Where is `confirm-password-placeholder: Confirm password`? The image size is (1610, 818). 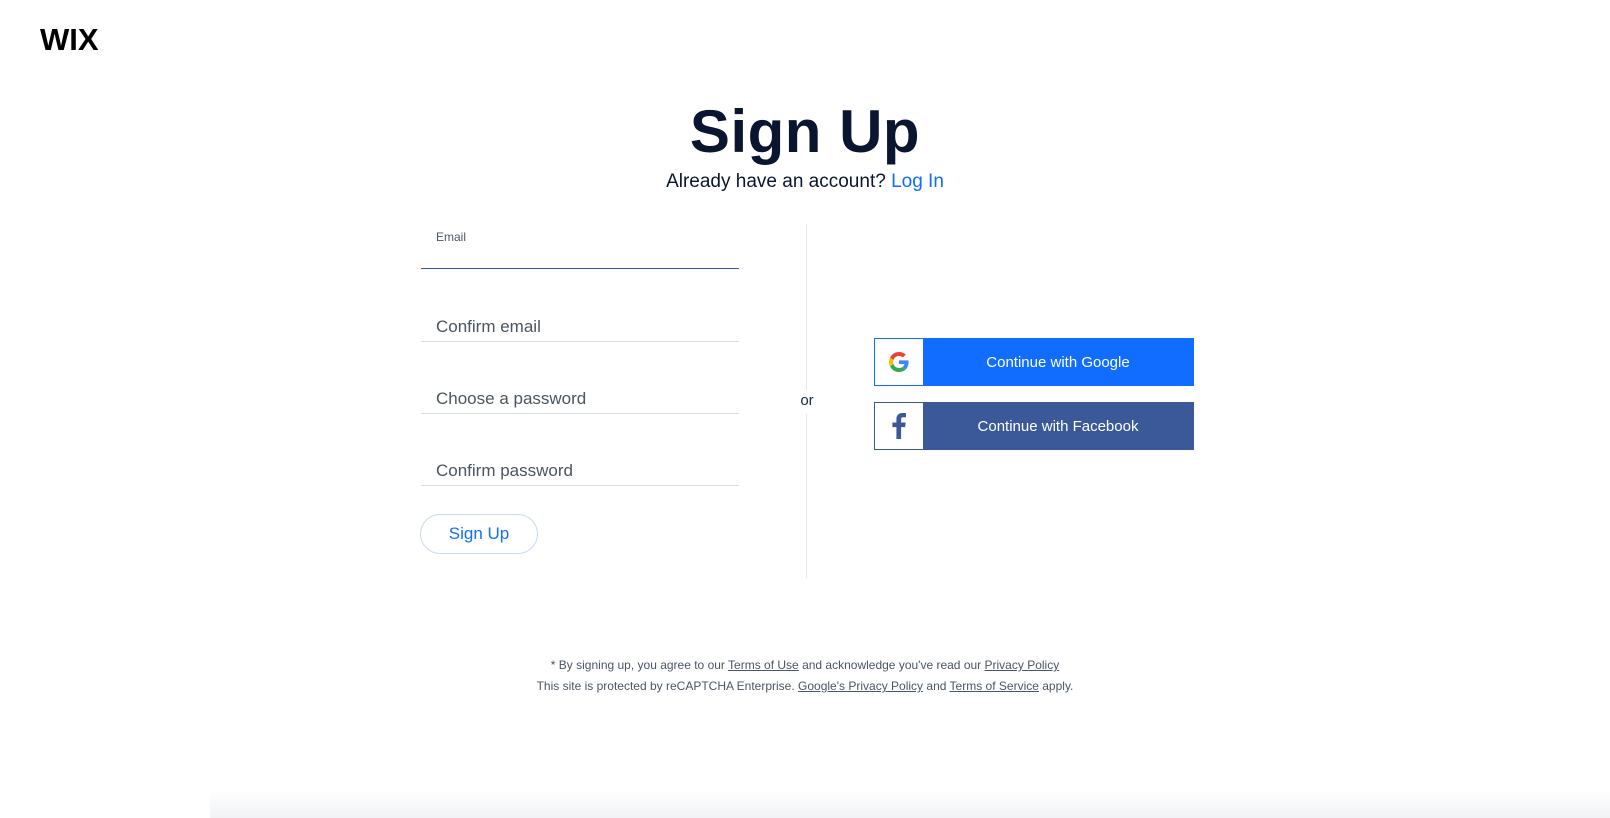
confirm-password-placeholder: Confirm password is located at coordinates (504, 470).